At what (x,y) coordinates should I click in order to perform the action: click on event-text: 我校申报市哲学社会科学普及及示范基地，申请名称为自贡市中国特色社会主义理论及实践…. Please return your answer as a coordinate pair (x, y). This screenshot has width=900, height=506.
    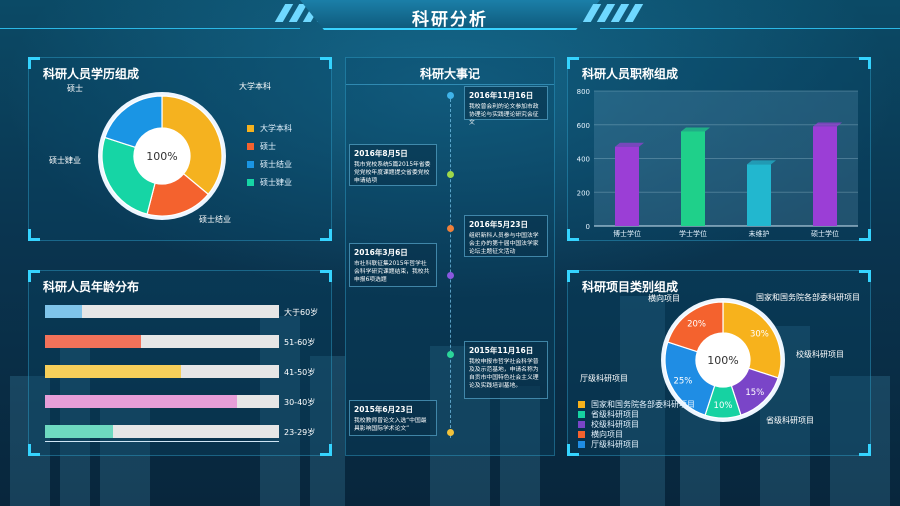
    Looking at the image, I should click on (504, 374).